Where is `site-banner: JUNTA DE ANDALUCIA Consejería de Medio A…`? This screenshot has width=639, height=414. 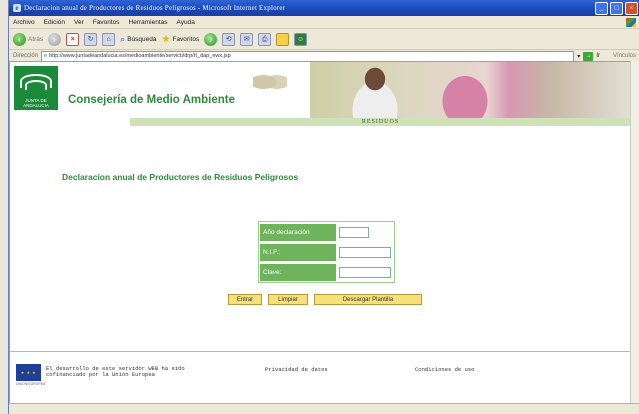 site-banner: JUNTA DE ANDALUCIA Consejería de Medio A… is located at coordinates (320, 90).